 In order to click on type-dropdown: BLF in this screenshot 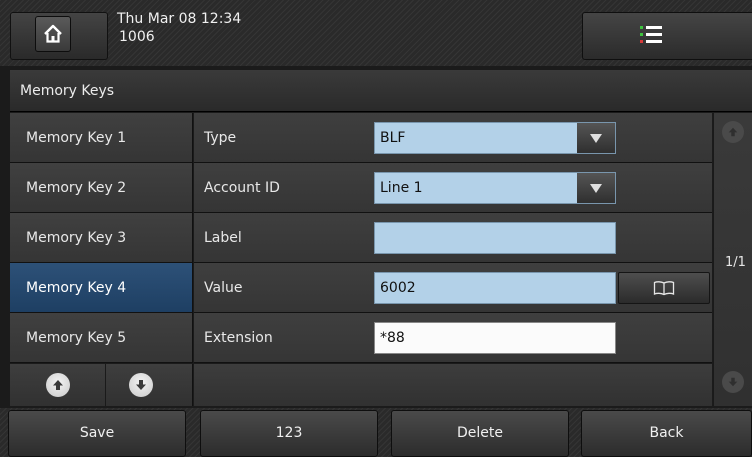, I will do `click(495, 138)`.